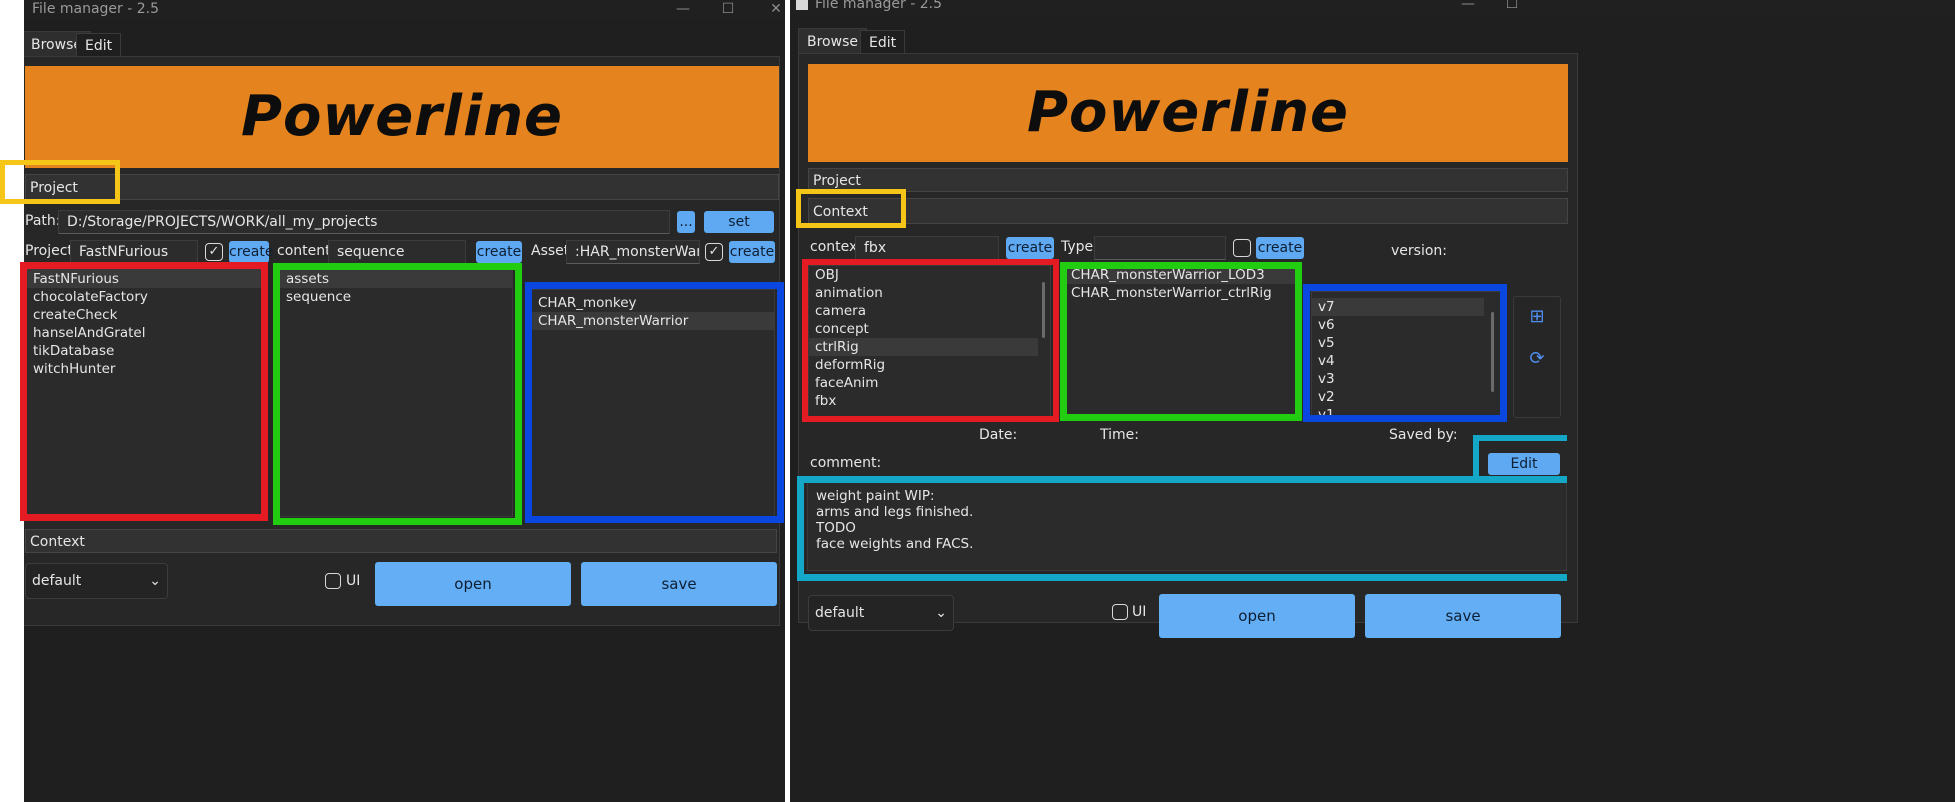 This screenshot has height=802, width=1955. What do you see at coordinates (401, 541) in the screenshot?
I see `left-context-section-header: Context` at bounding box center [401, 541].